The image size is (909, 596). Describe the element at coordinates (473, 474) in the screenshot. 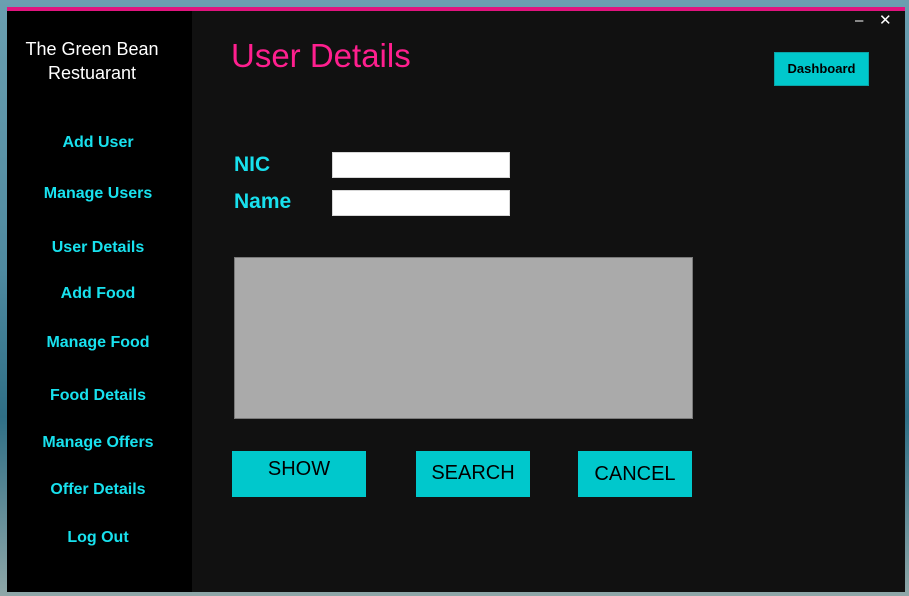

I see `search-button: SEARCH` at that location.